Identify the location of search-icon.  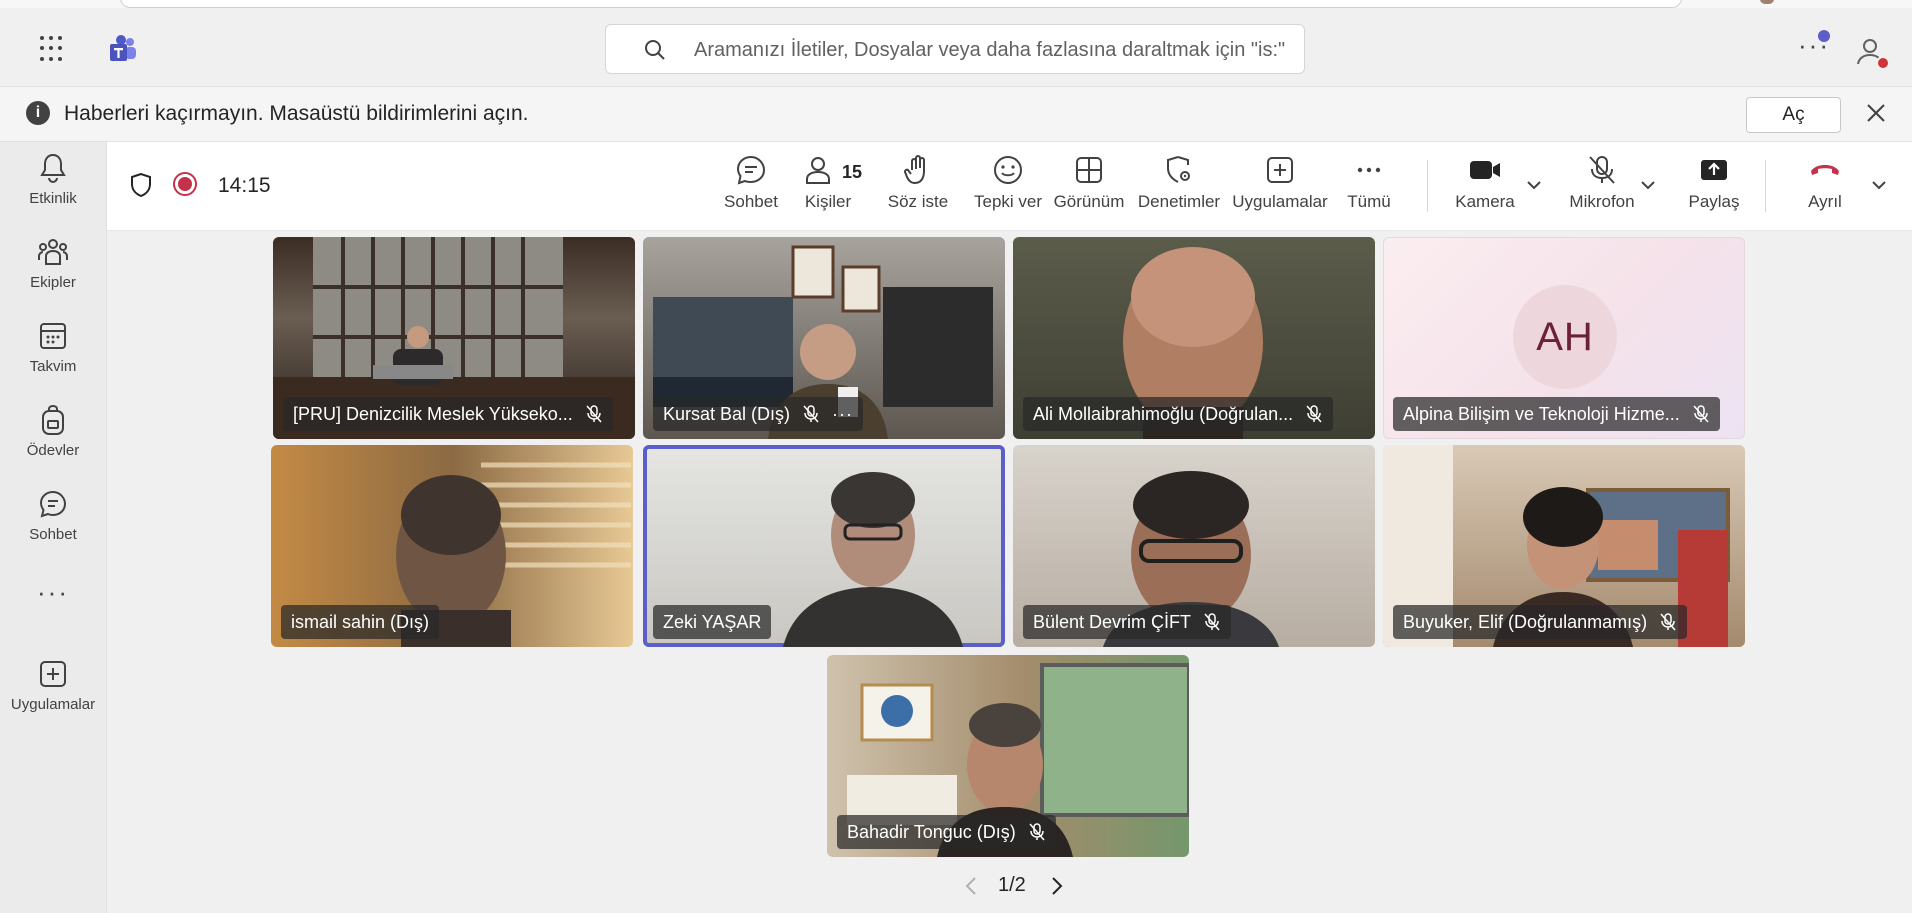
(655, 50).